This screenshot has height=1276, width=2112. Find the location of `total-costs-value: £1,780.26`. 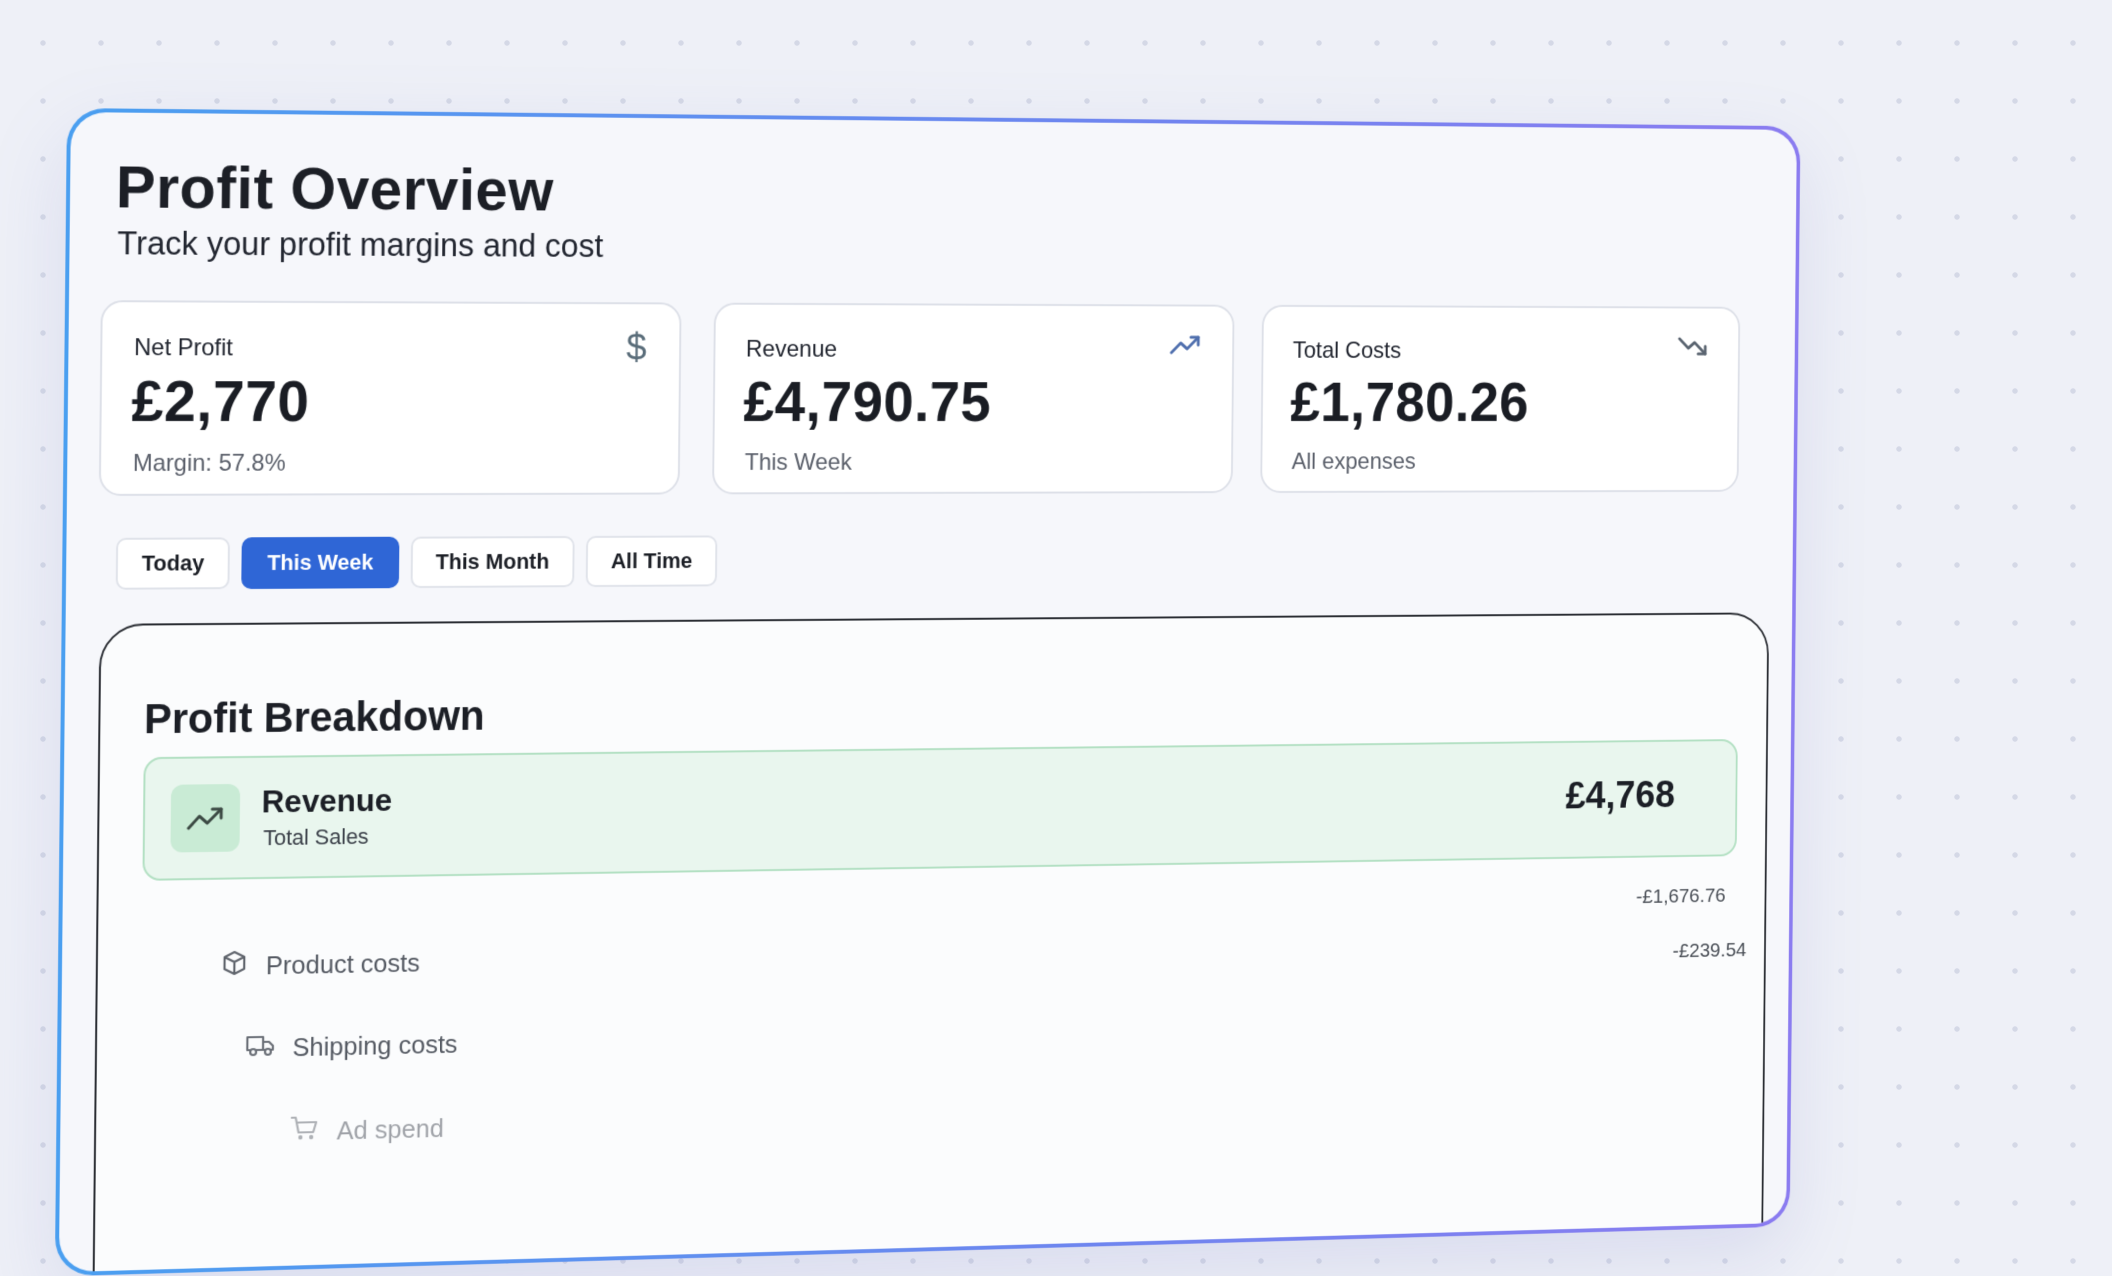

total-costs-value: £1,780.26 is located at coordinates (1410, 402).